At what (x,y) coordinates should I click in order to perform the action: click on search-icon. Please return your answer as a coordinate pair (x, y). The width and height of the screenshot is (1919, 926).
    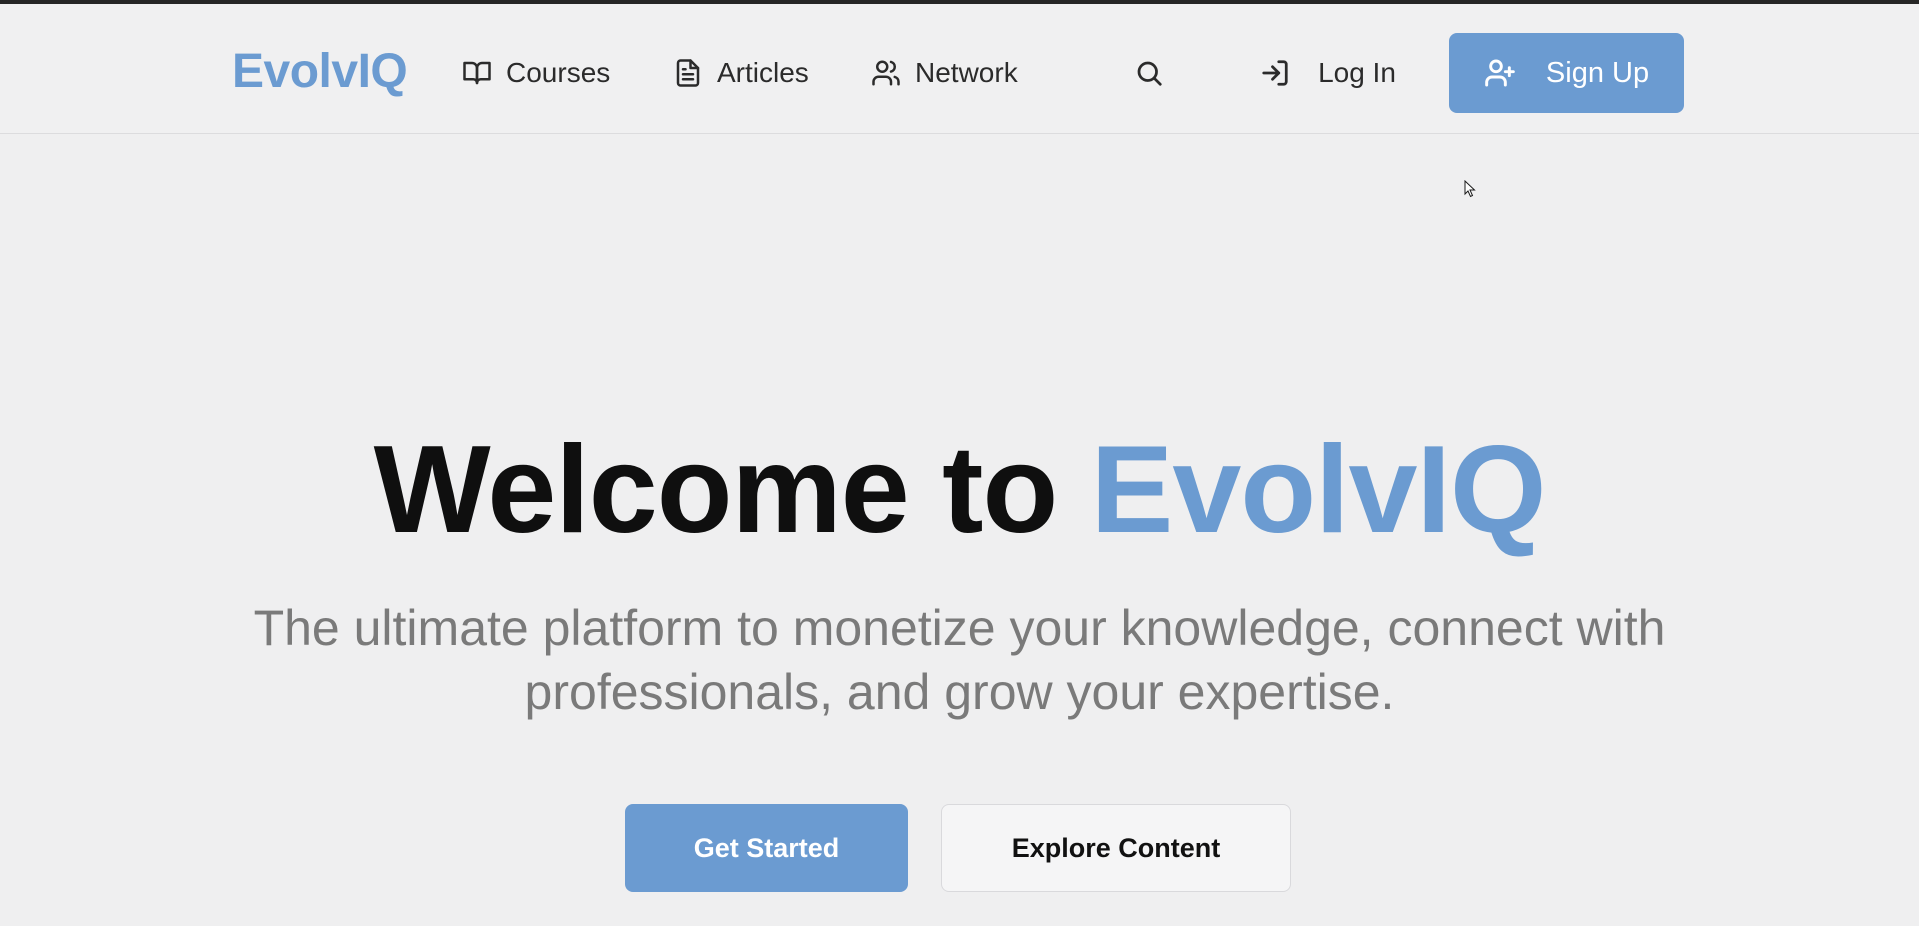
    Looking at the image, I should click on (1149, 73).